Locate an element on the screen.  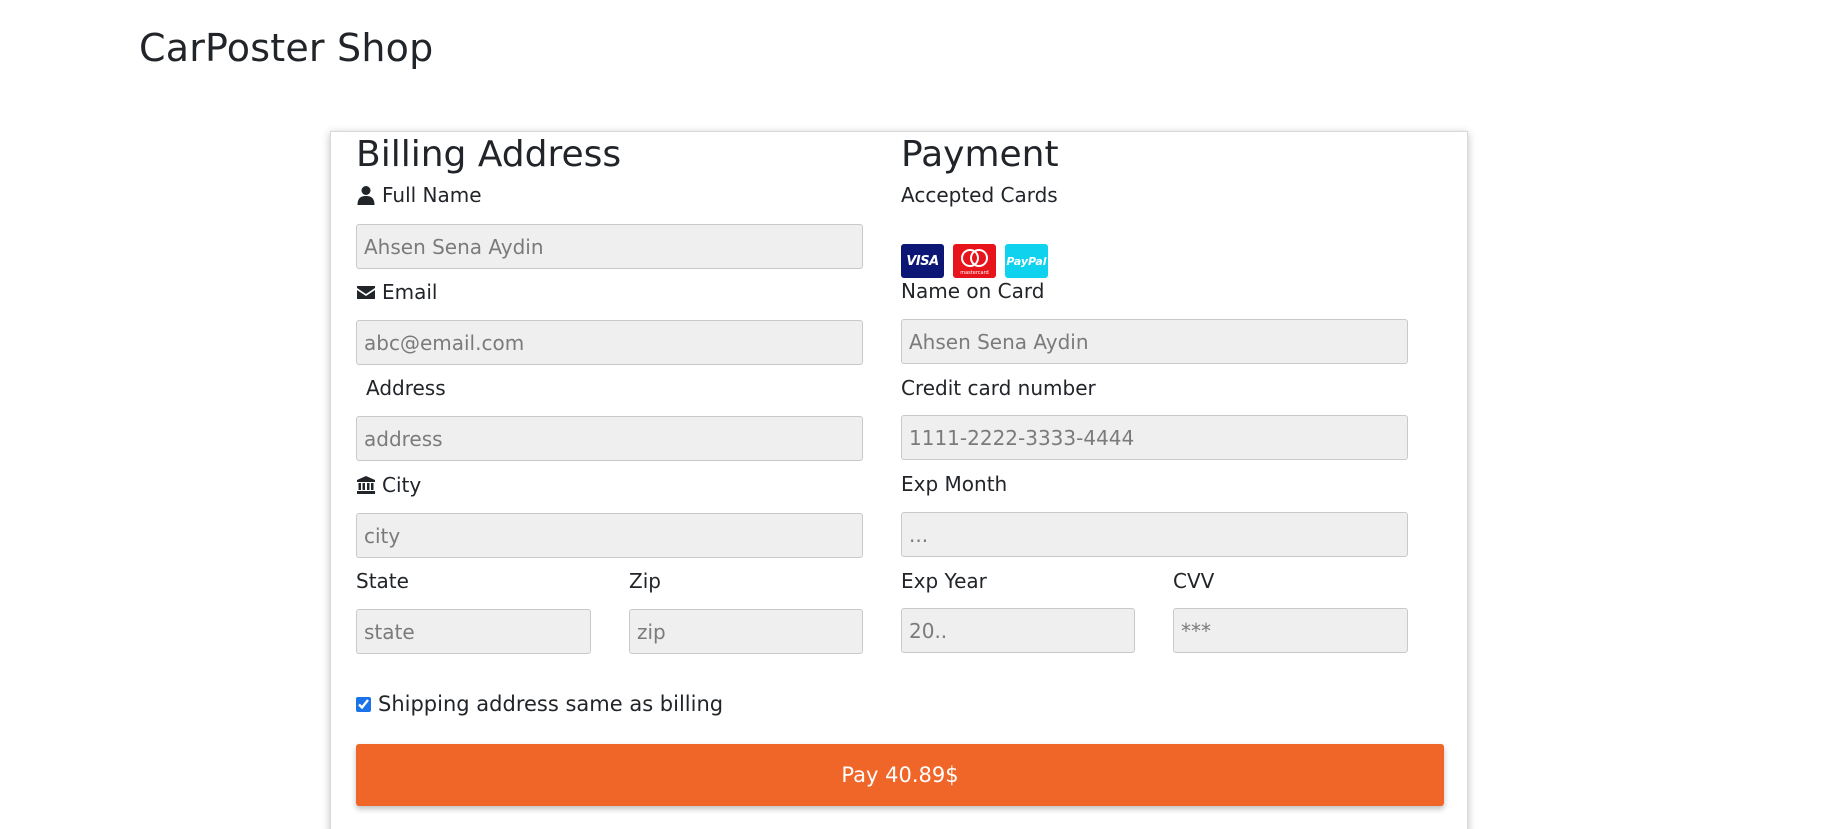
email-input is located at coordinates (609, 342).